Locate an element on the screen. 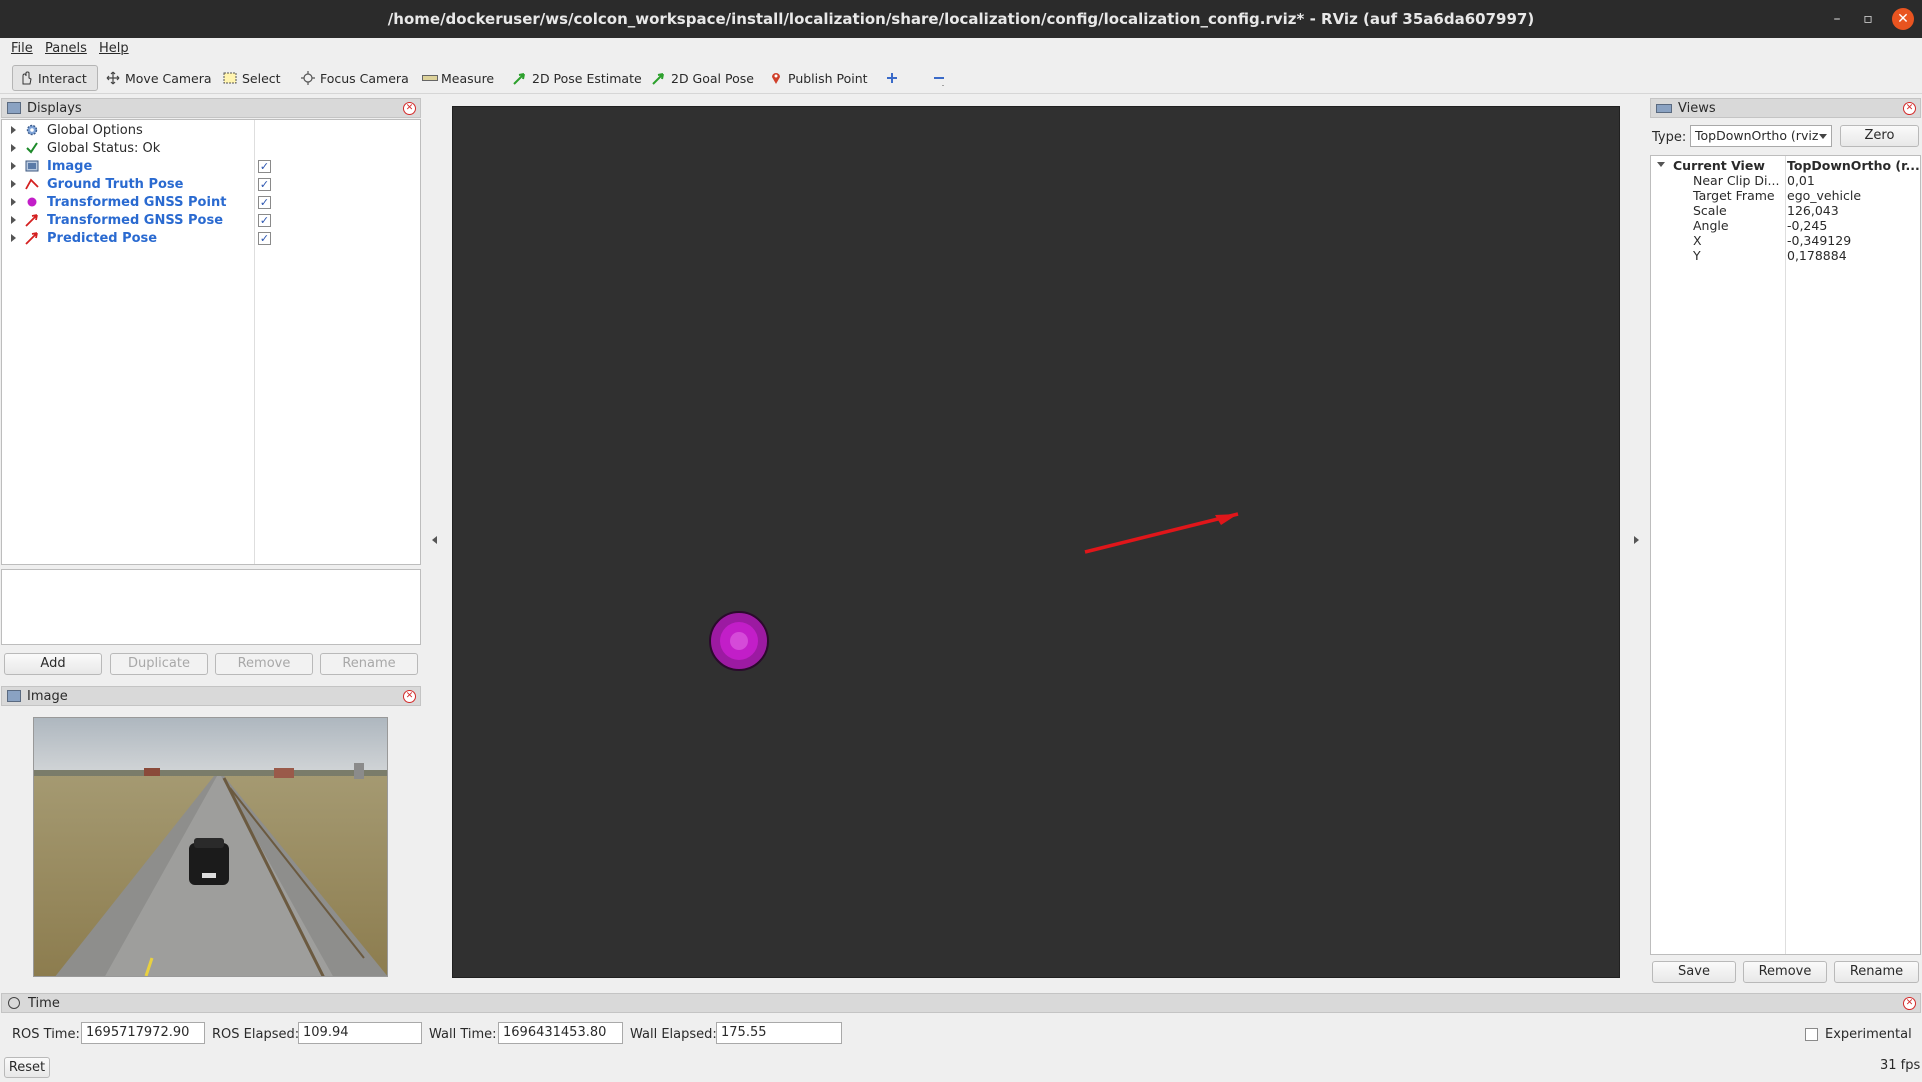 This screenshot has width=1922, height=1082. maximize-icon: ▫ is located at coordinates (1868, 19).